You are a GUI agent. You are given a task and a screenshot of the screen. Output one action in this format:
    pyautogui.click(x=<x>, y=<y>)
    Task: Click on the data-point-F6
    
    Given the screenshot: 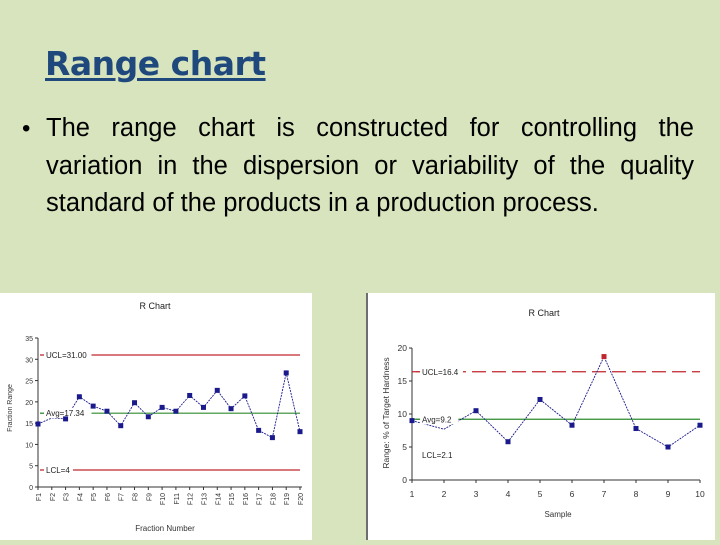 What is the action you would take?
    pyautogui.click(x=107, y=411)
    